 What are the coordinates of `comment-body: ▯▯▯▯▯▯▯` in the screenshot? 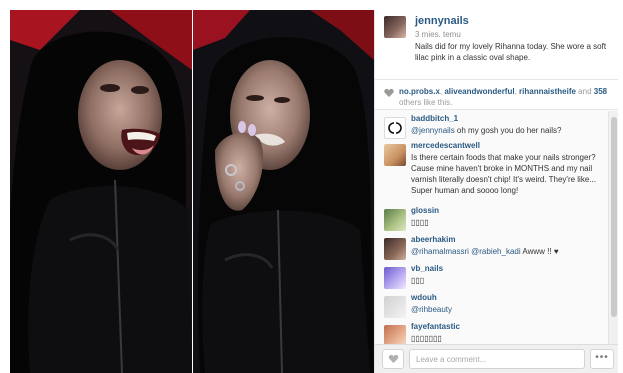 It's located at (426, 338).